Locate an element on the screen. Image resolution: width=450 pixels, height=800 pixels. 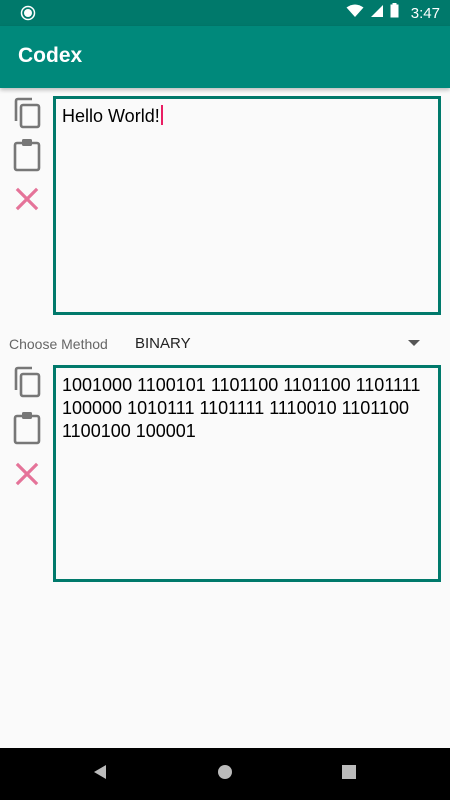
notification-dot-icon is located at coordinates (28, 13).